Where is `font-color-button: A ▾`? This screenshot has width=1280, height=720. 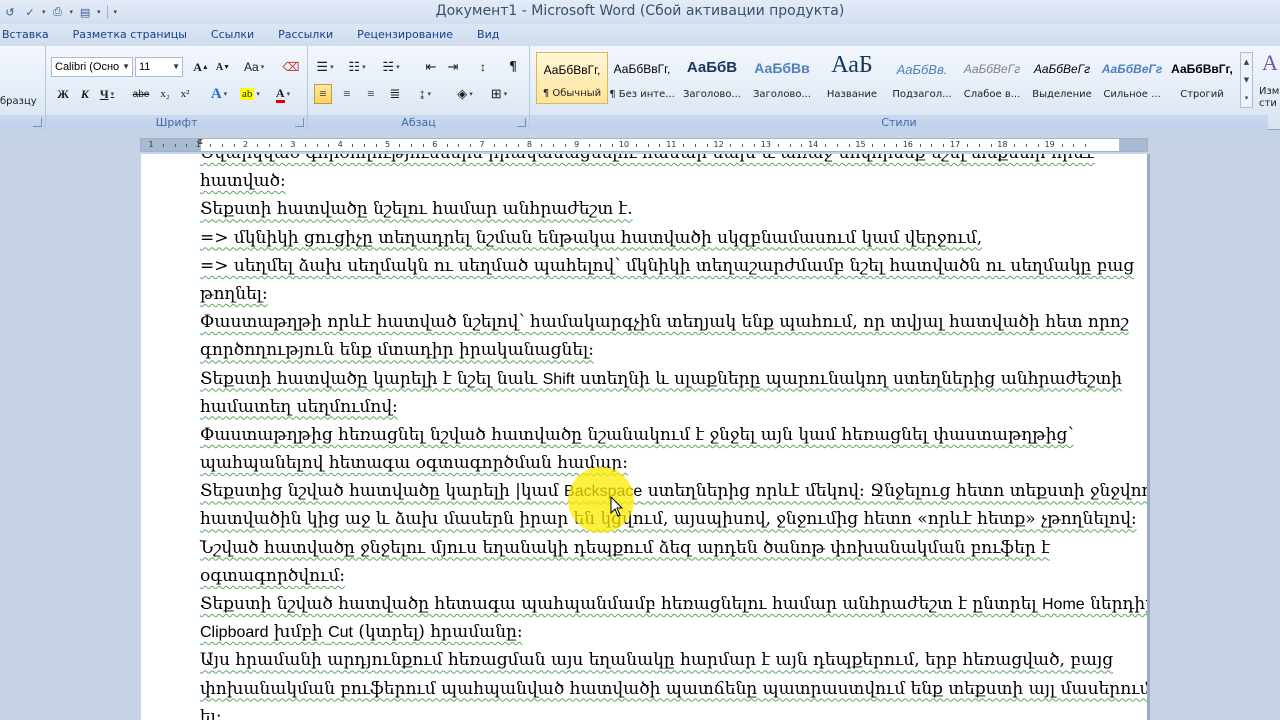 font-color-button: A ▾ is located at coordinates (283, 94).